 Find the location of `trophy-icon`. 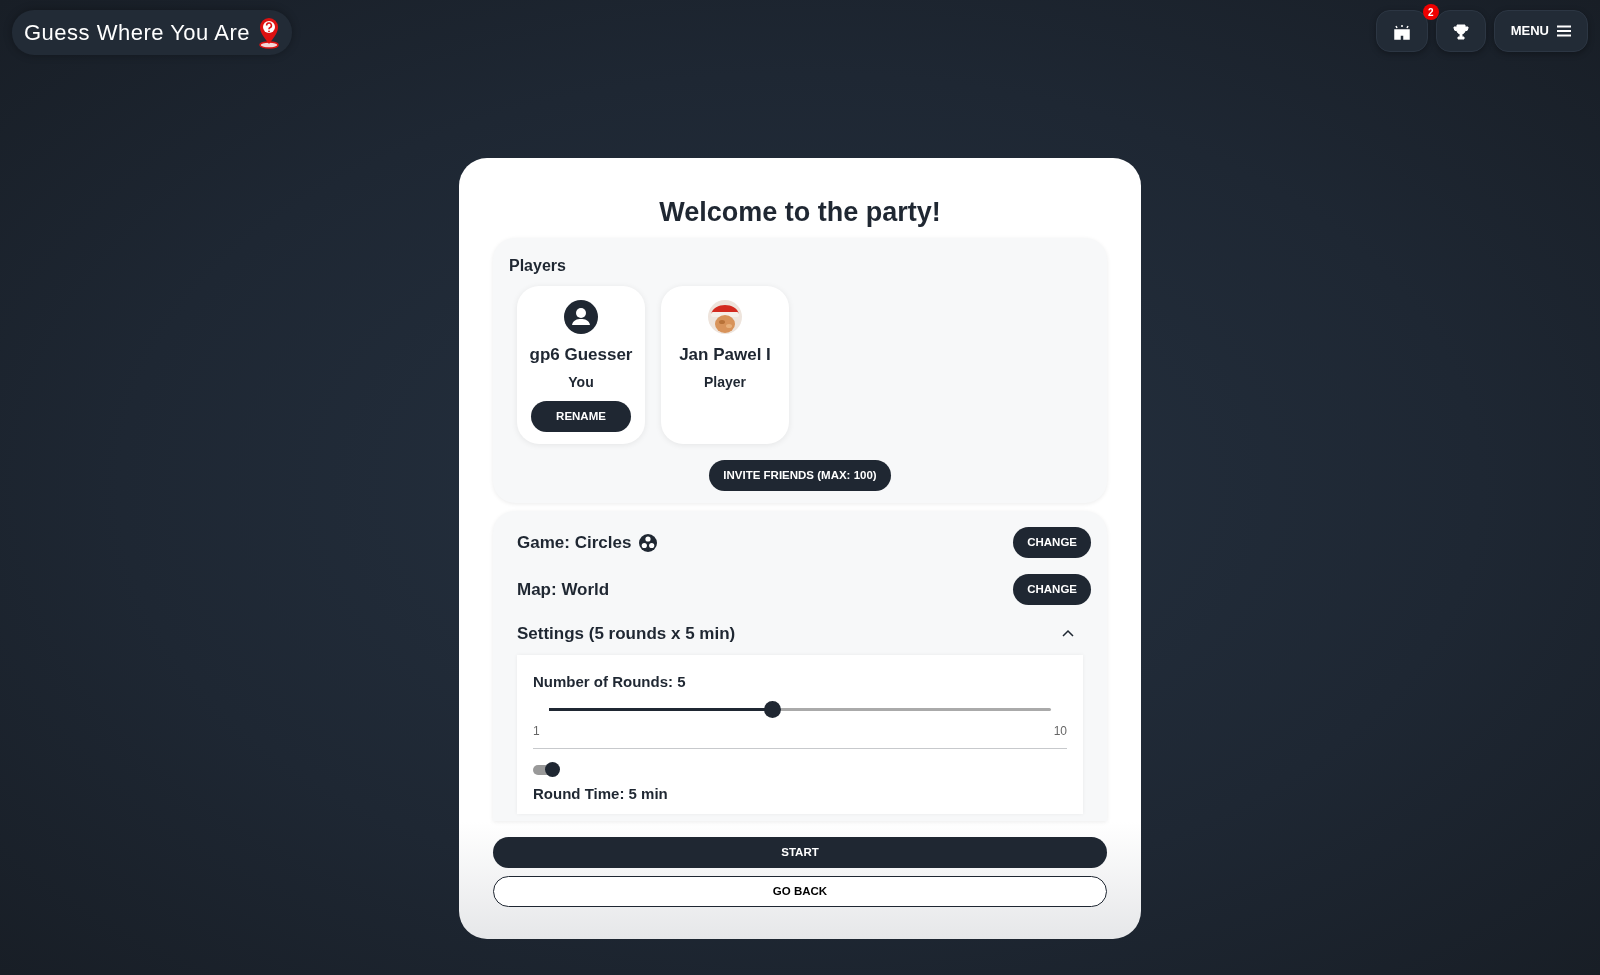

trophy-icon is located at coordinates (1460, 31).